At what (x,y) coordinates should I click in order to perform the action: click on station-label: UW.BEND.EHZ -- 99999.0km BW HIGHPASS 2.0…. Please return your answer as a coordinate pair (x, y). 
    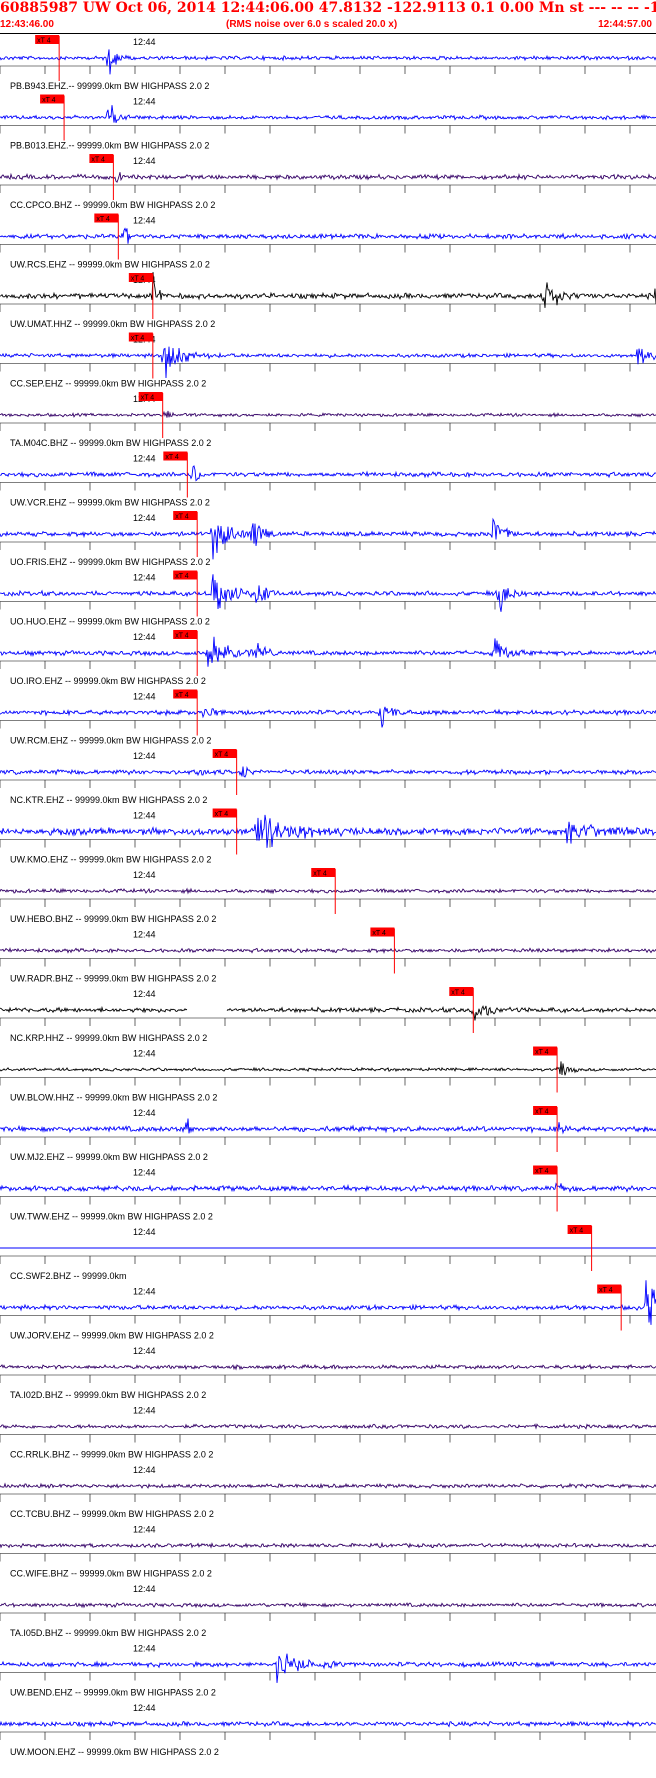
    Looking at the image, I should click on (113, 1693).